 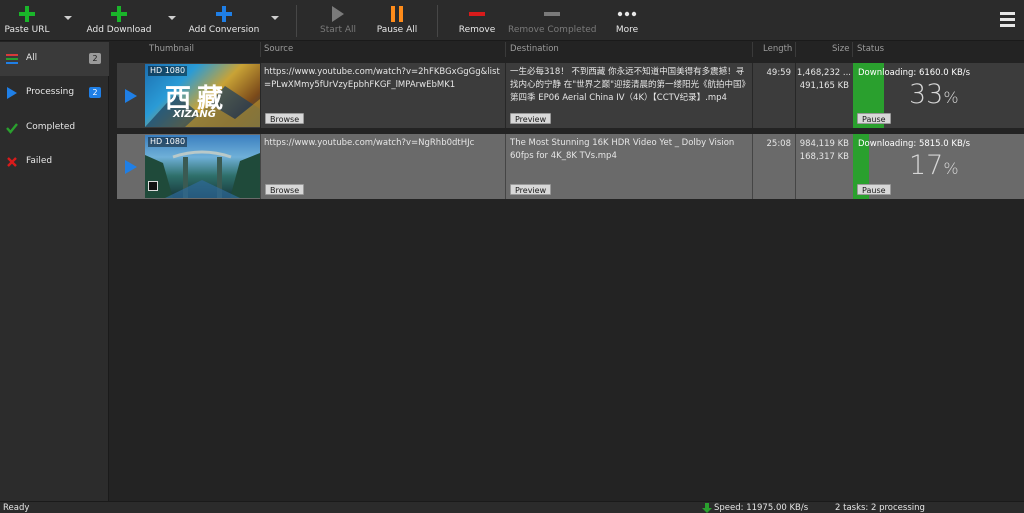 What do you see at coordinates (12, 128) in the screenshot?
I see `checkmark-icon` at bounding box center [12, 128].